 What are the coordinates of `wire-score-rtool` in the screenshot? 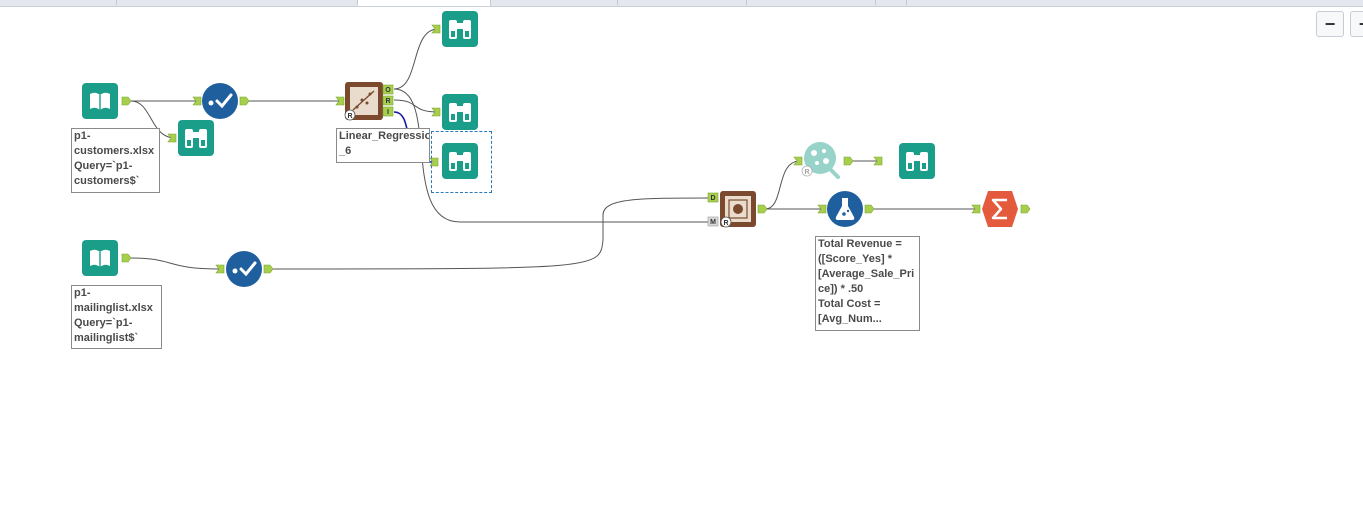 It's located at (782, 185).